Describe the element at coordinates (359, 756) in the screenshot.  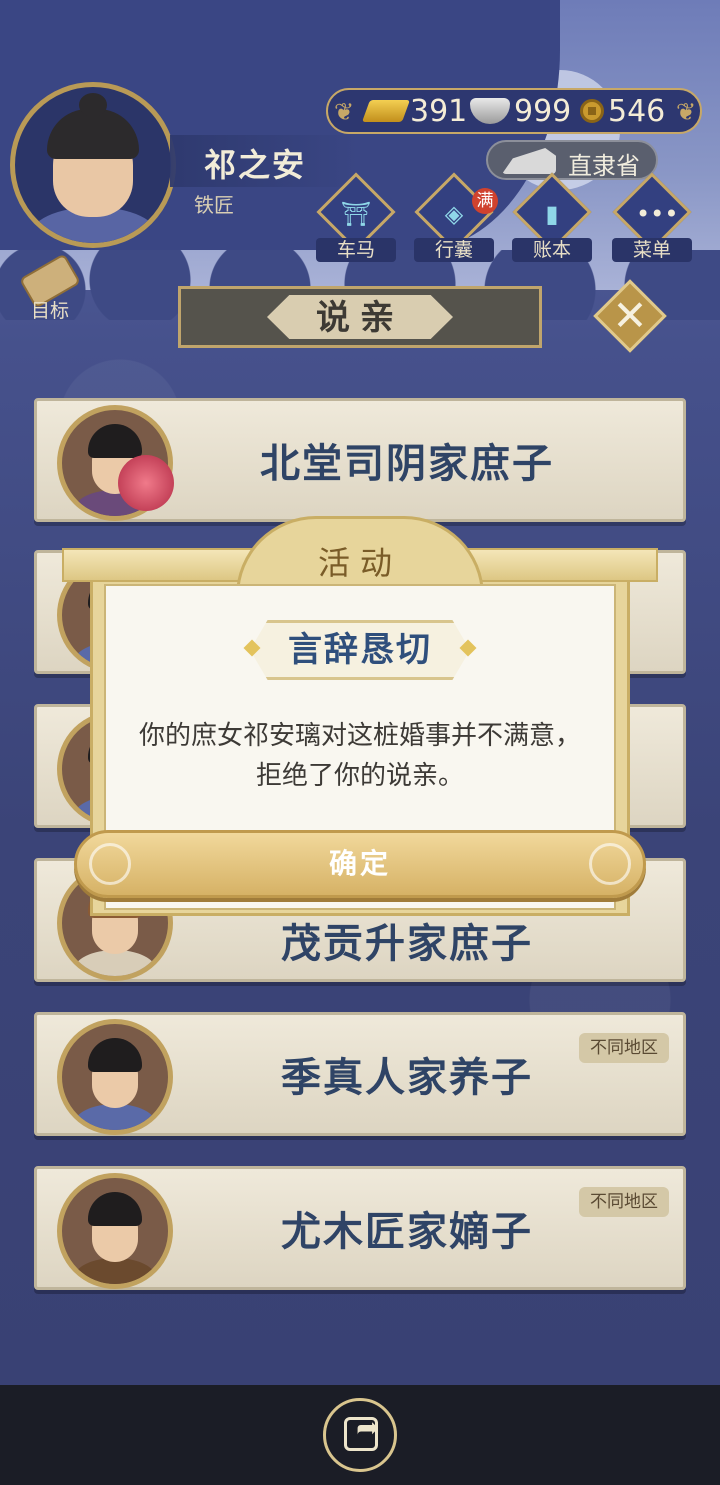
I see `dialog-message: 你的庶女祁安璃对这桩婚事并不满意，拒绝了你的说亲。` at that location.